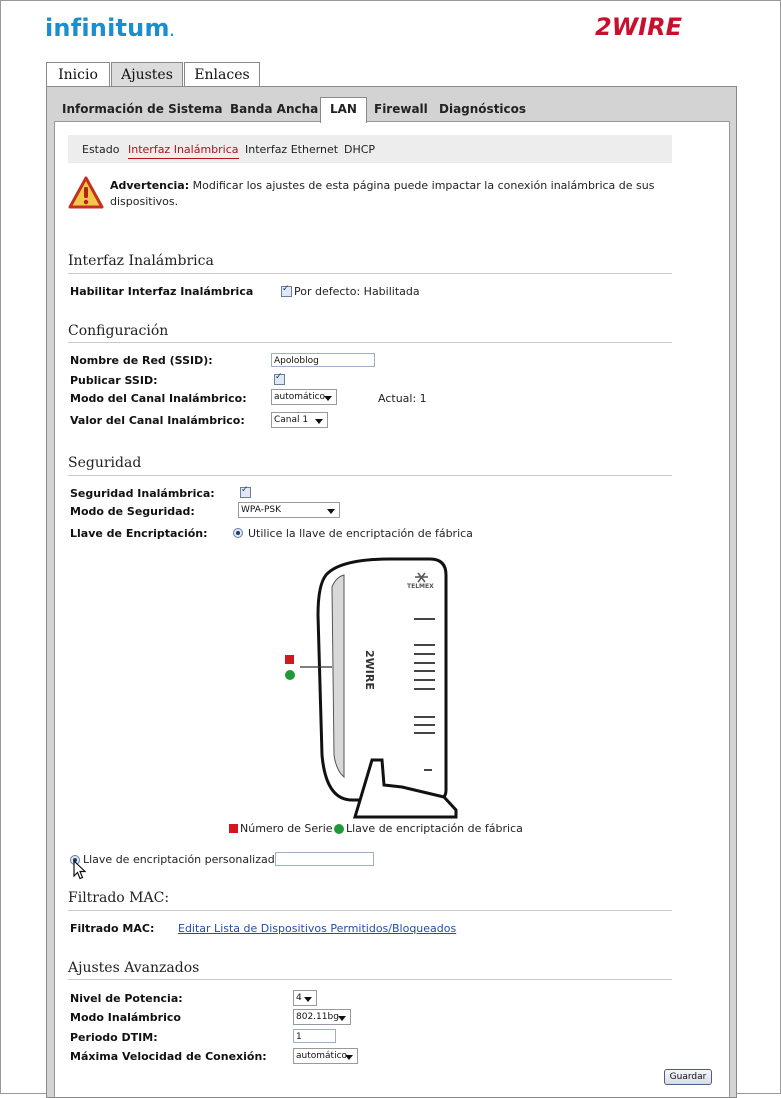 This screenshot has width=781, height=1098. I want to click on legend-key-label: Llave de encriptación de fábrica, so click(434, 828).